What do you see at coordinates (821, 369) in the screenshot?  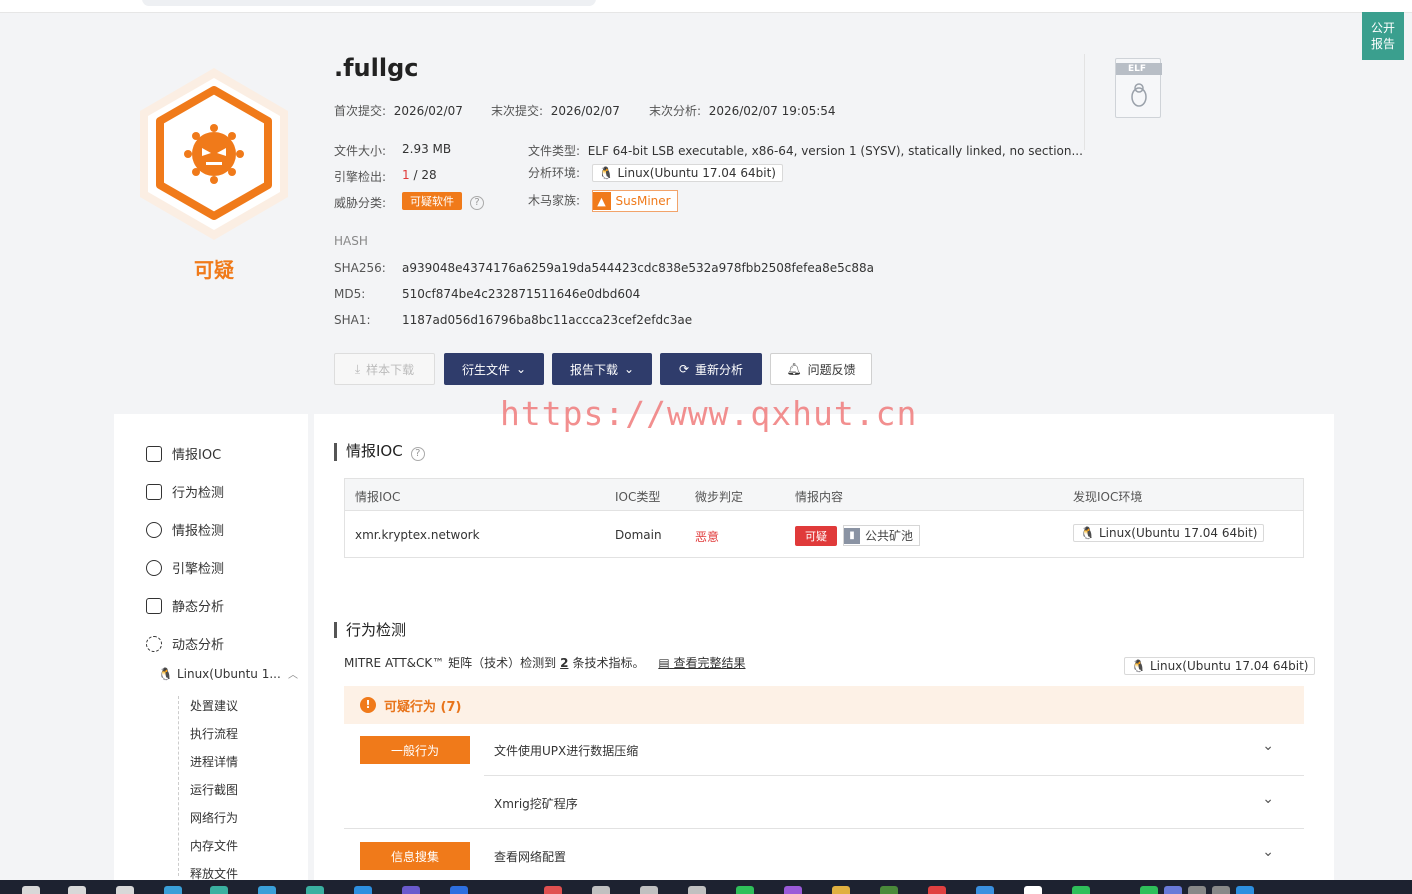 I see `feedback-button: 🔔︎ 问题反馈` at bounding box center [821, 369].